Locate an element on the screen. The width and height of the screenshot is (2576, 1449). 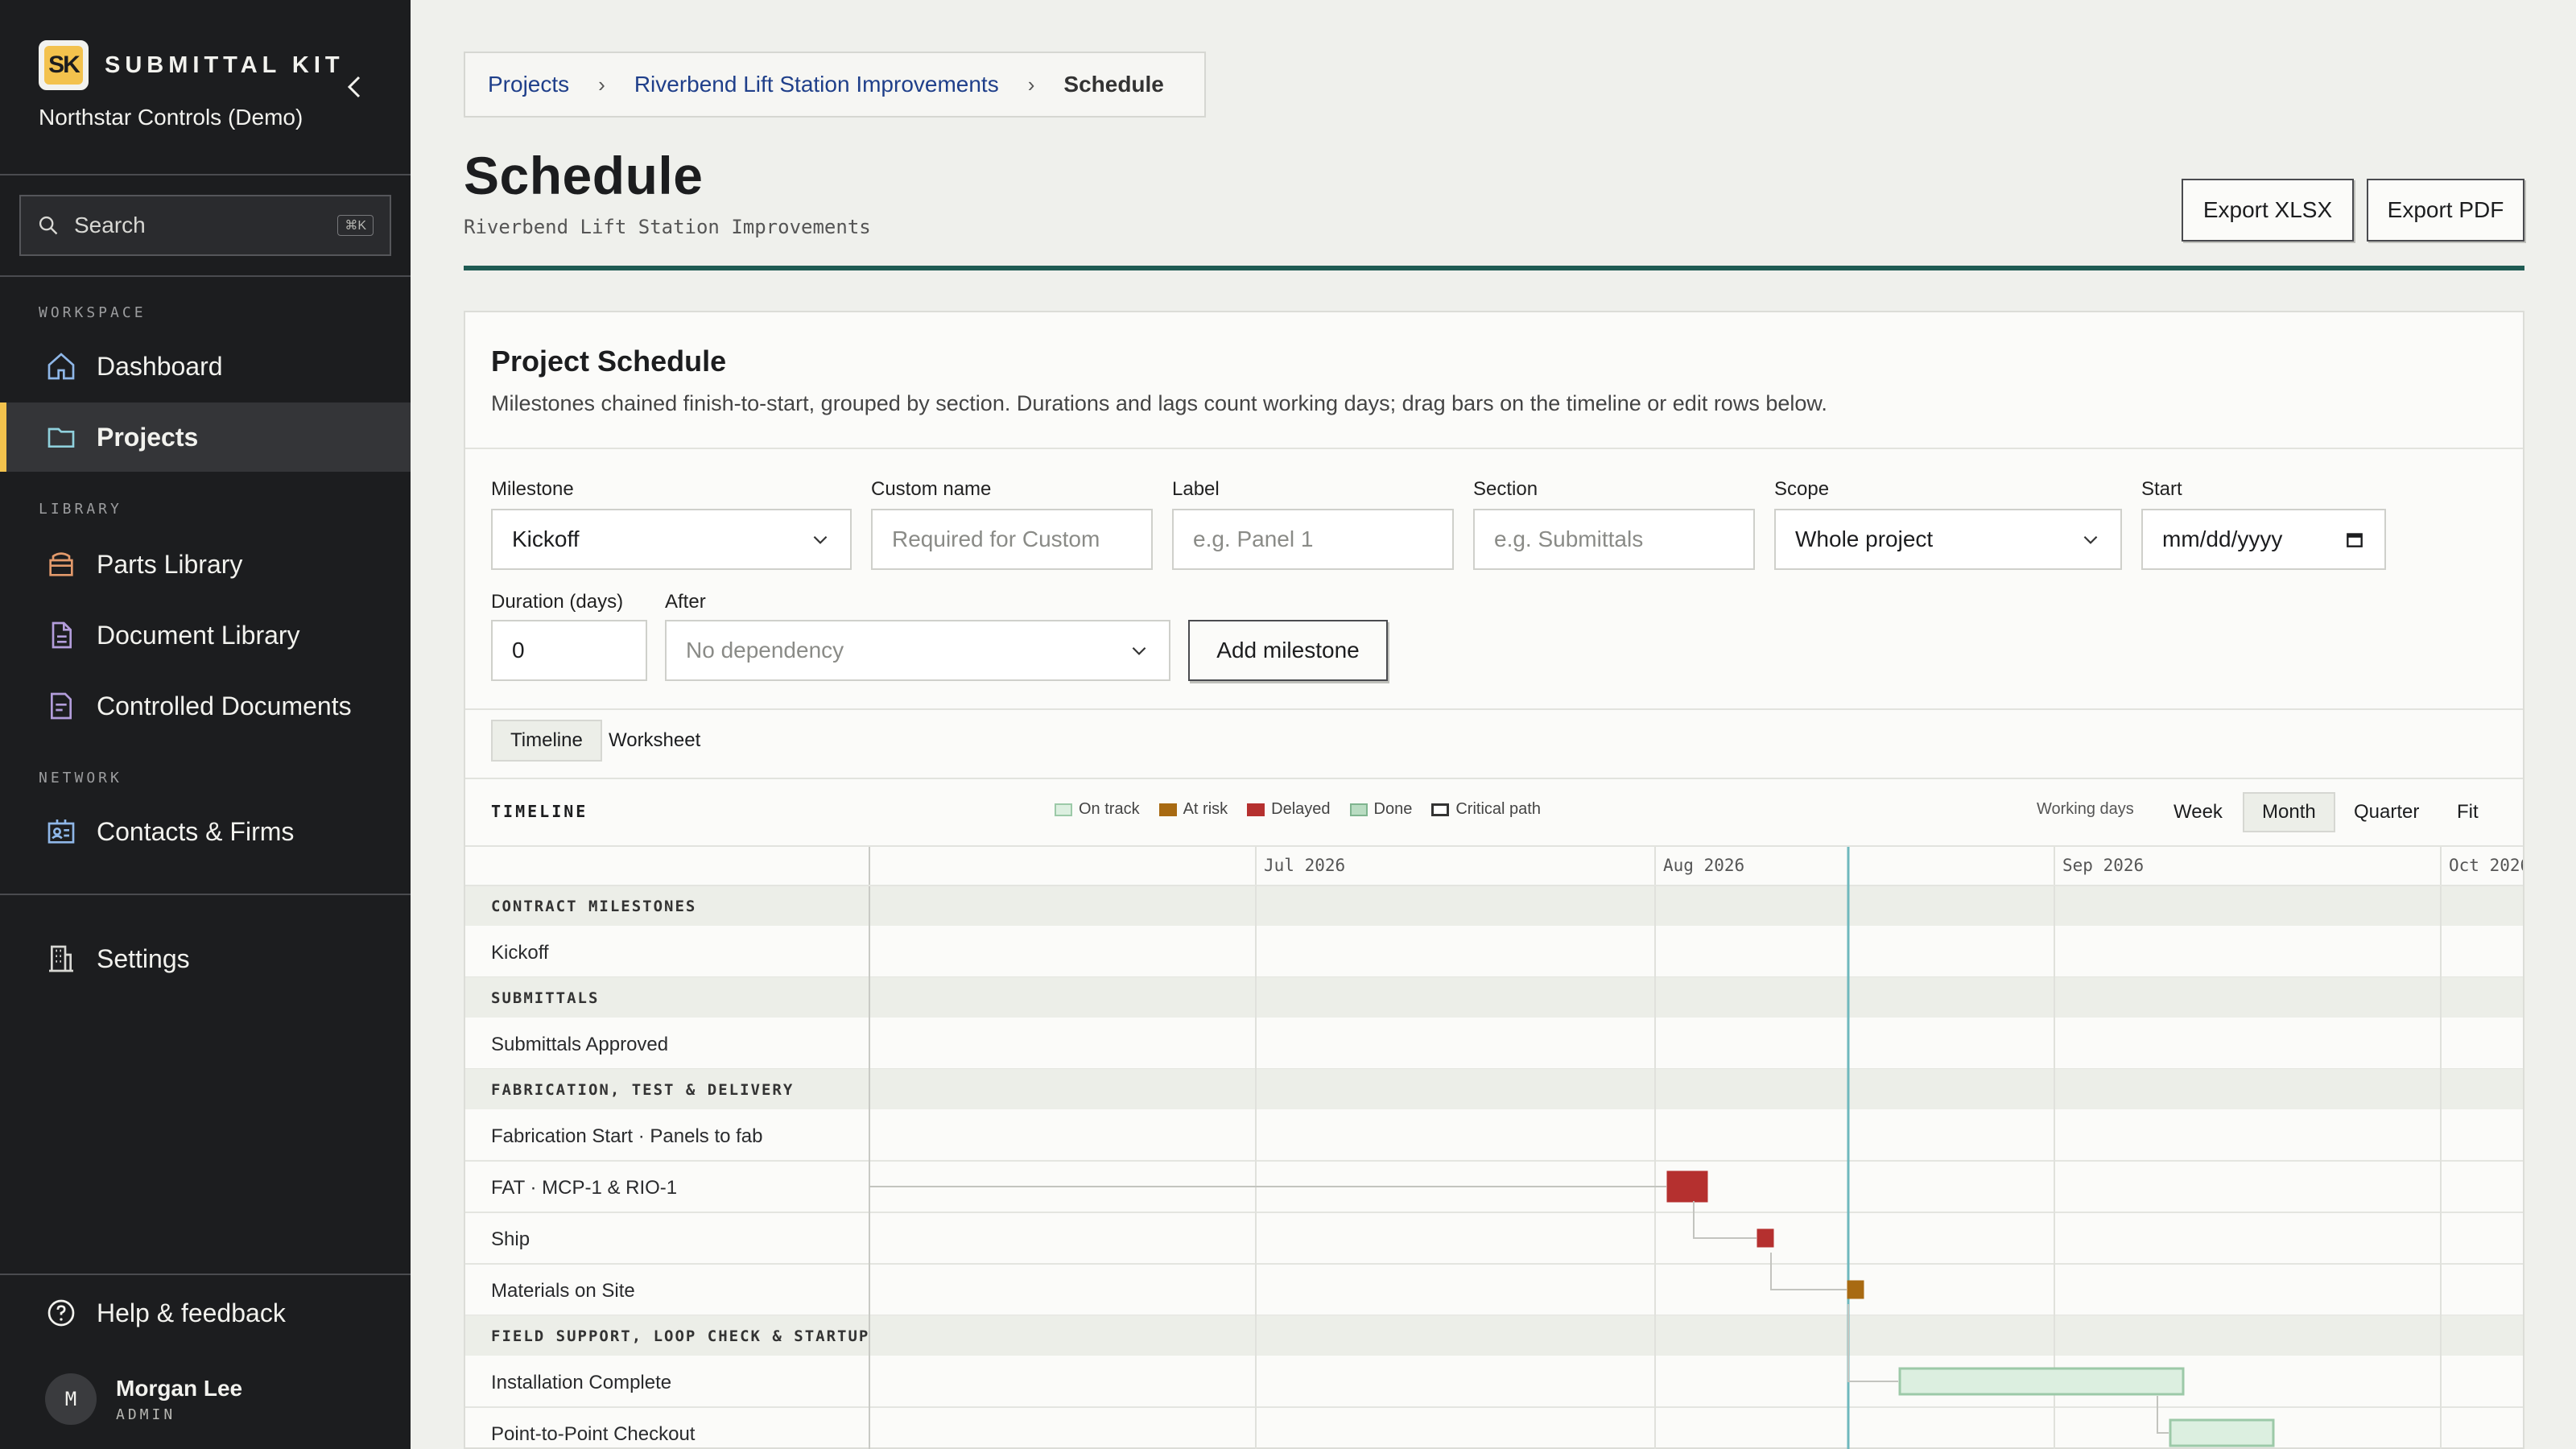
legend-critical-path: Critical path is located at coordinates (1486, 809).